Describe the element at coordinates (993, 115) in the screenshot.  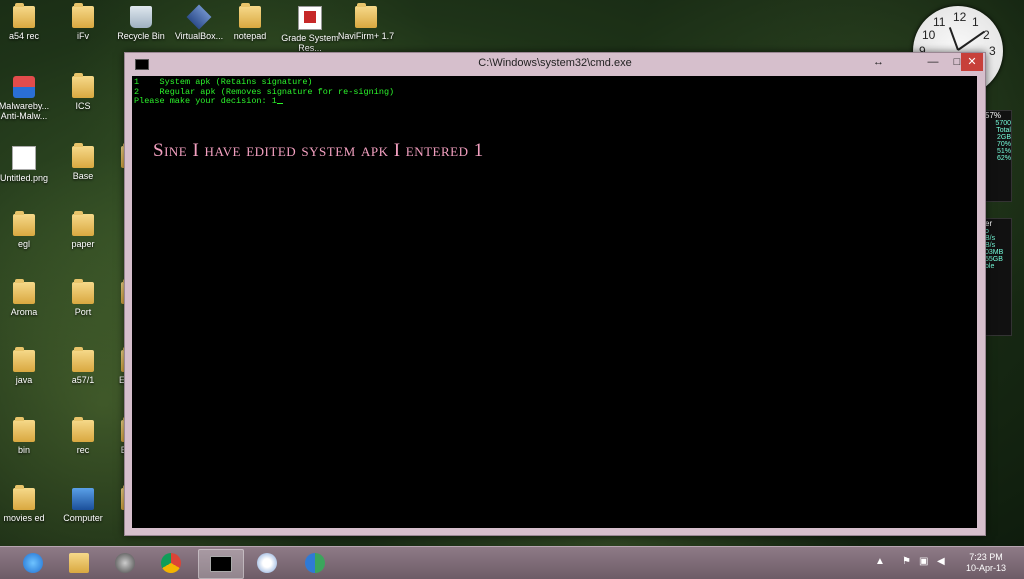
I see `cpu-percent: 57%` at that location.